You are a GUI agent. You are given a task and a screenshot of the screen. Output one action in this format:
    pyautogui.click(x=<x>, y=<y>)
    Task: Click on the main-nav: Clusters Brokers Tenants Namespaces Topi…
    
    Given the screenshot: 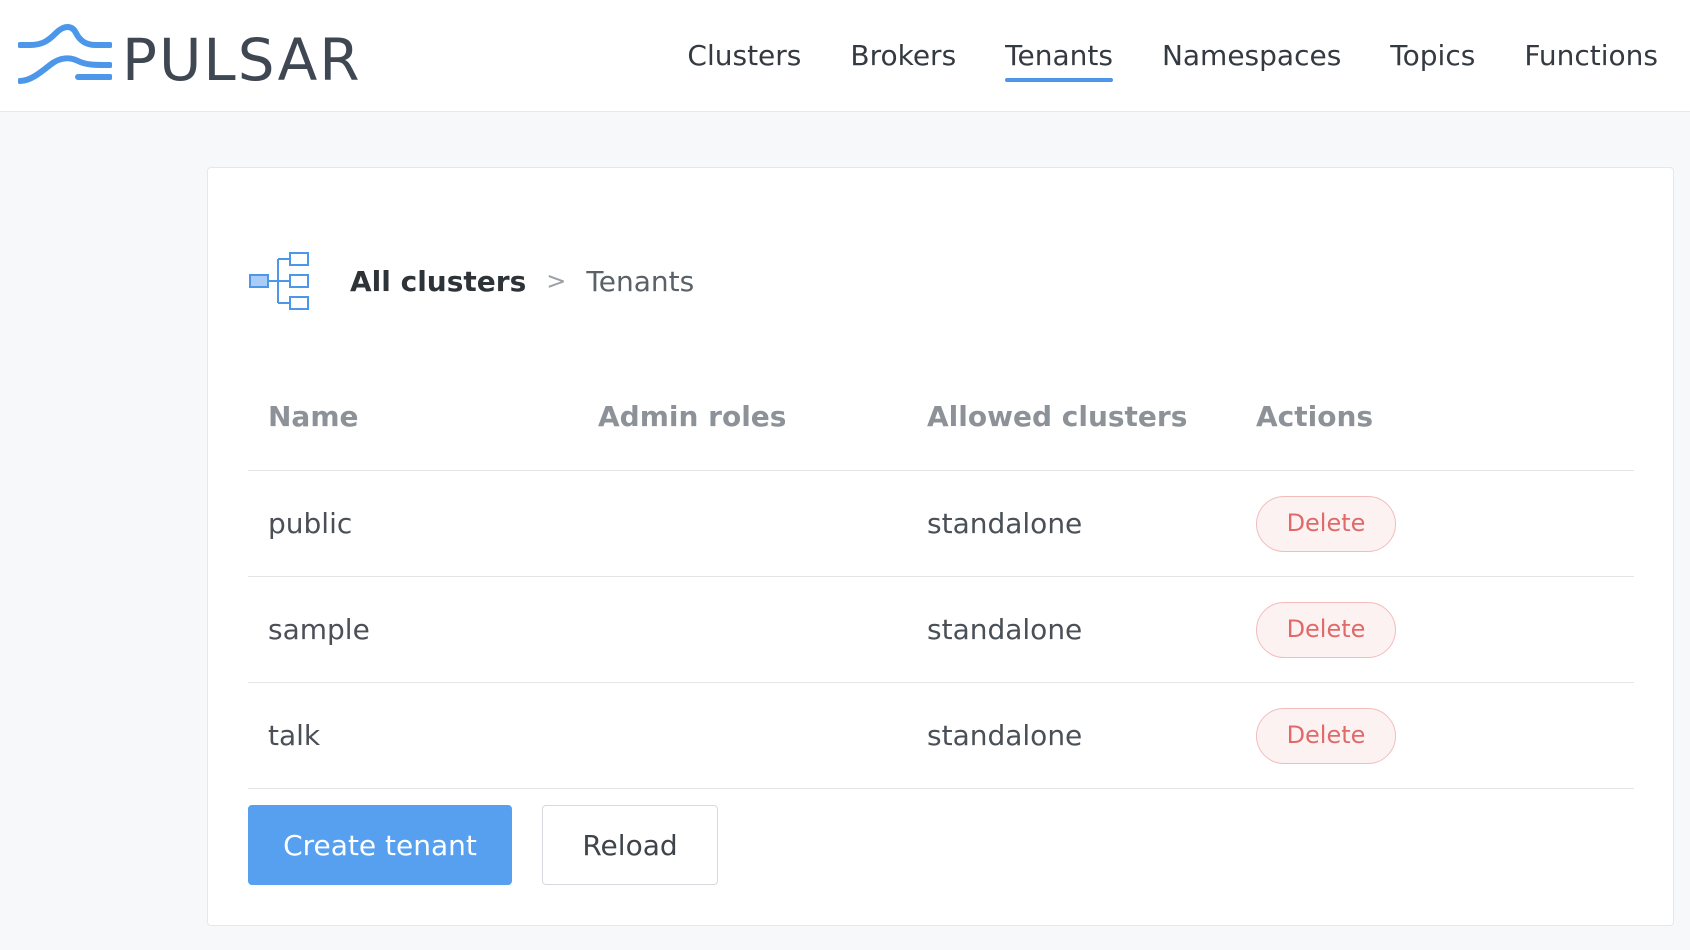 What is the action you would take?
    pyautogui.click(x=1148, y=56)
    